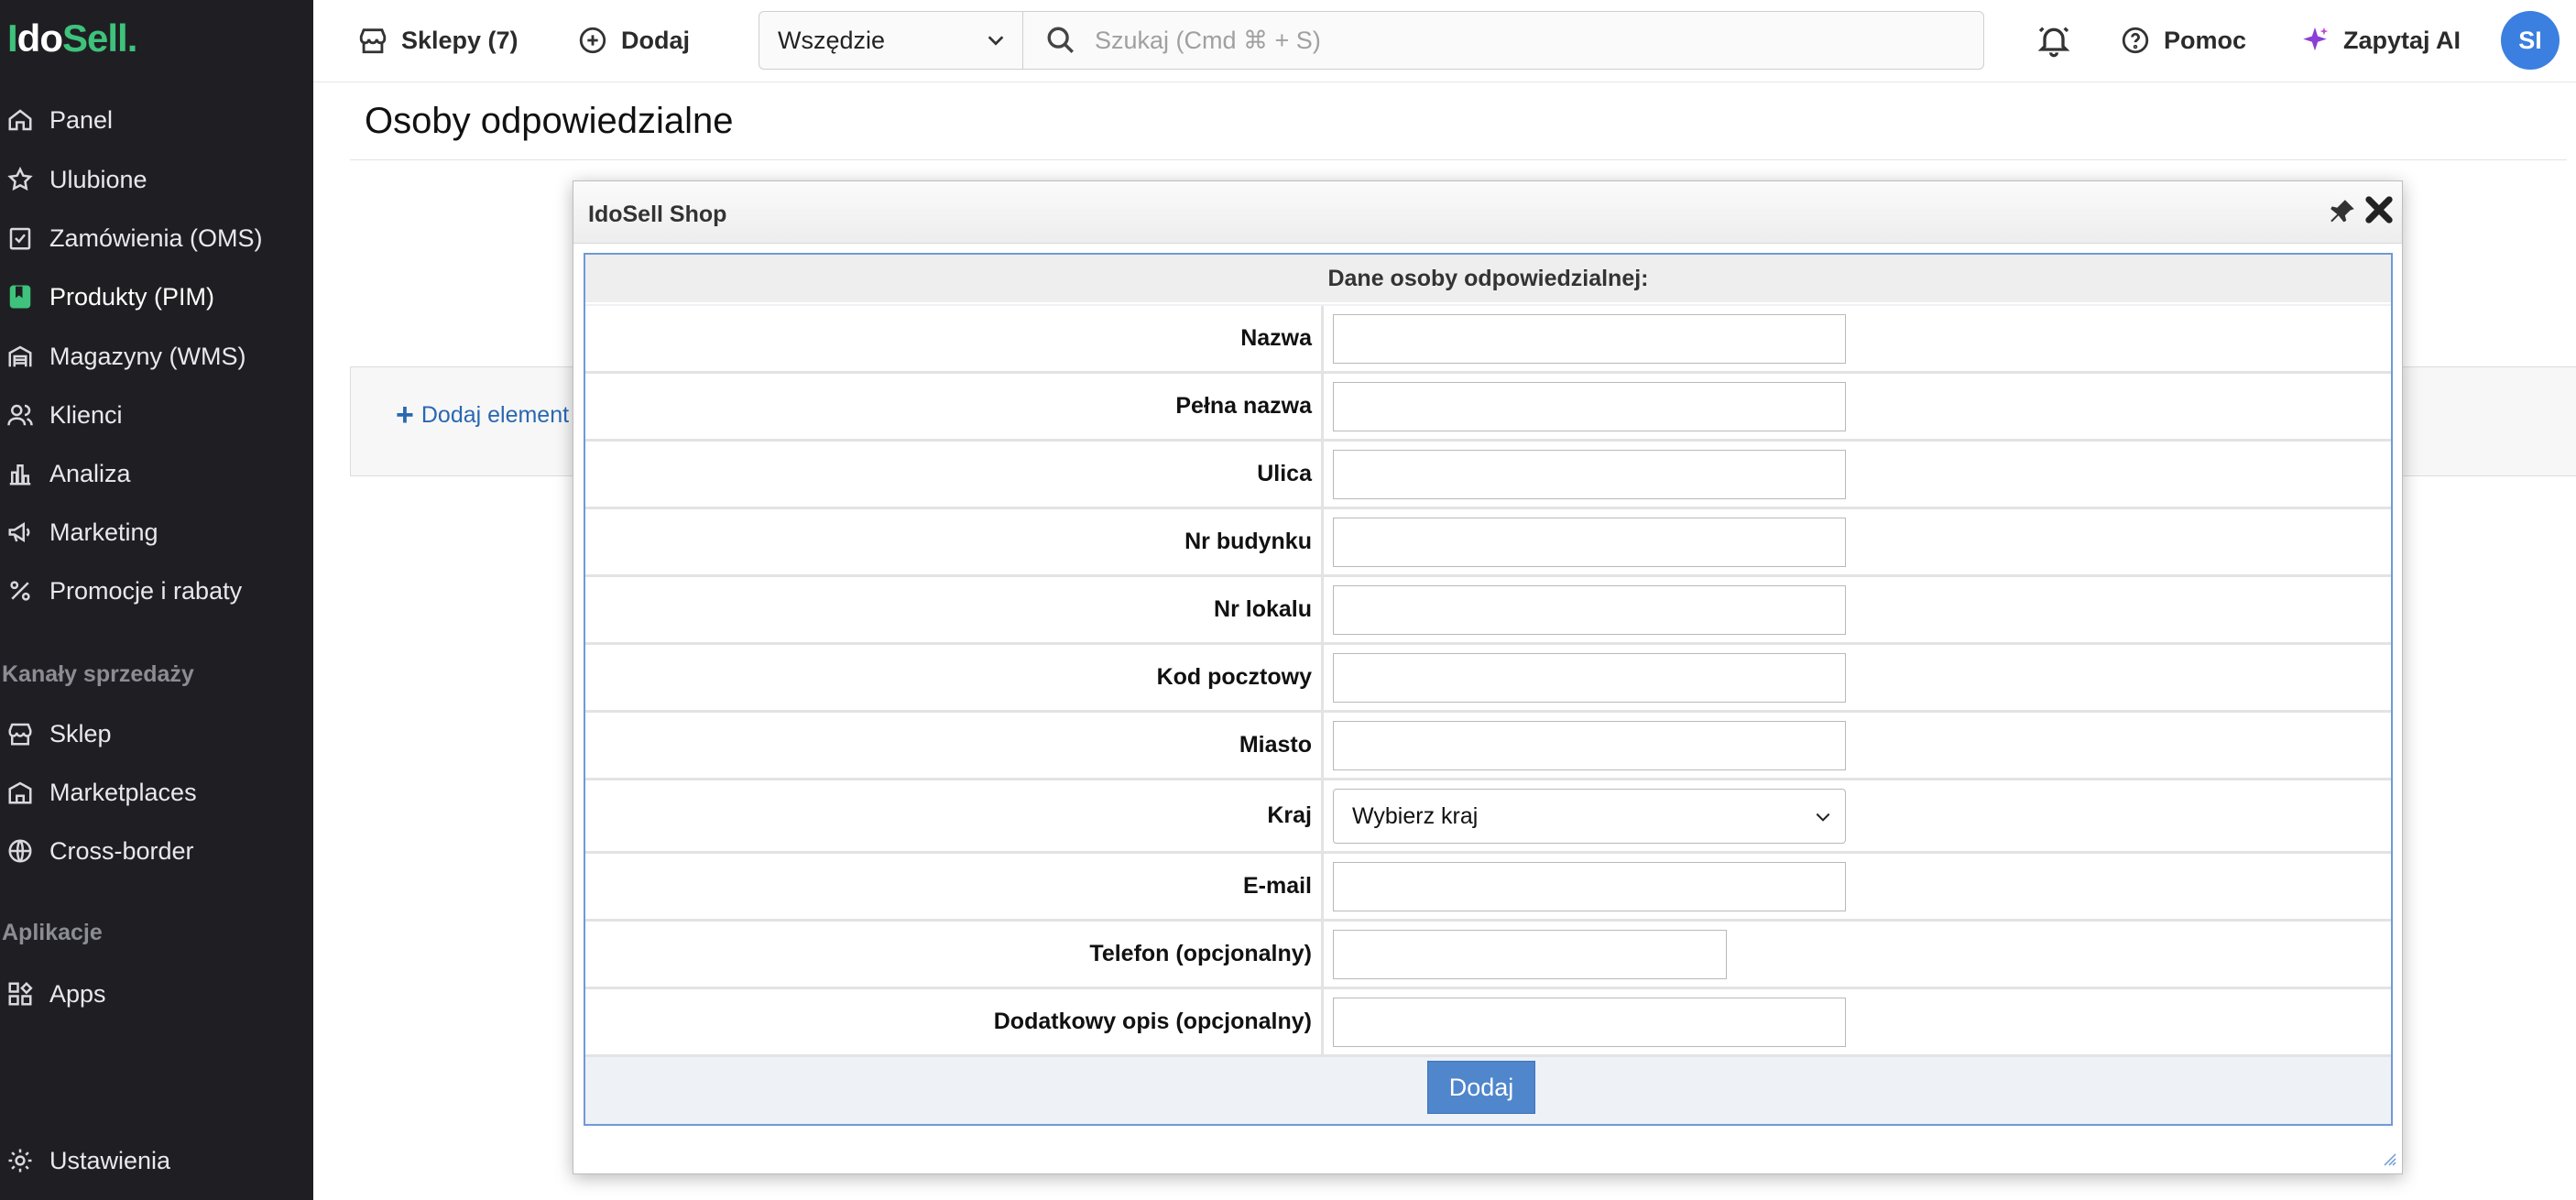 The height and width of the screenshot is (1200, 2576). I want to click on city-label: Miasto, so click(955, 745).